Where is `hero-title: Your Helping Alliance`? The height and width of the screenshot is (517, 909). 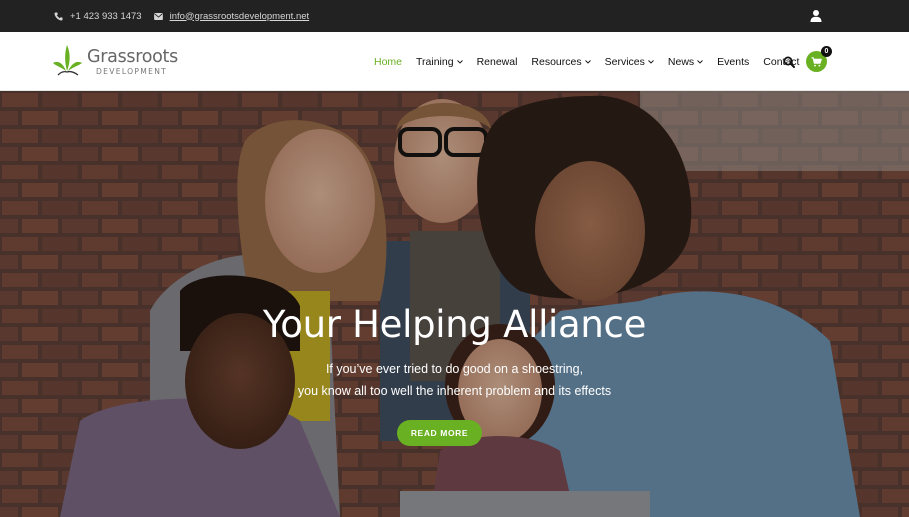 hero-title: Your Helping Alliance is located at coordinates (454, 324).